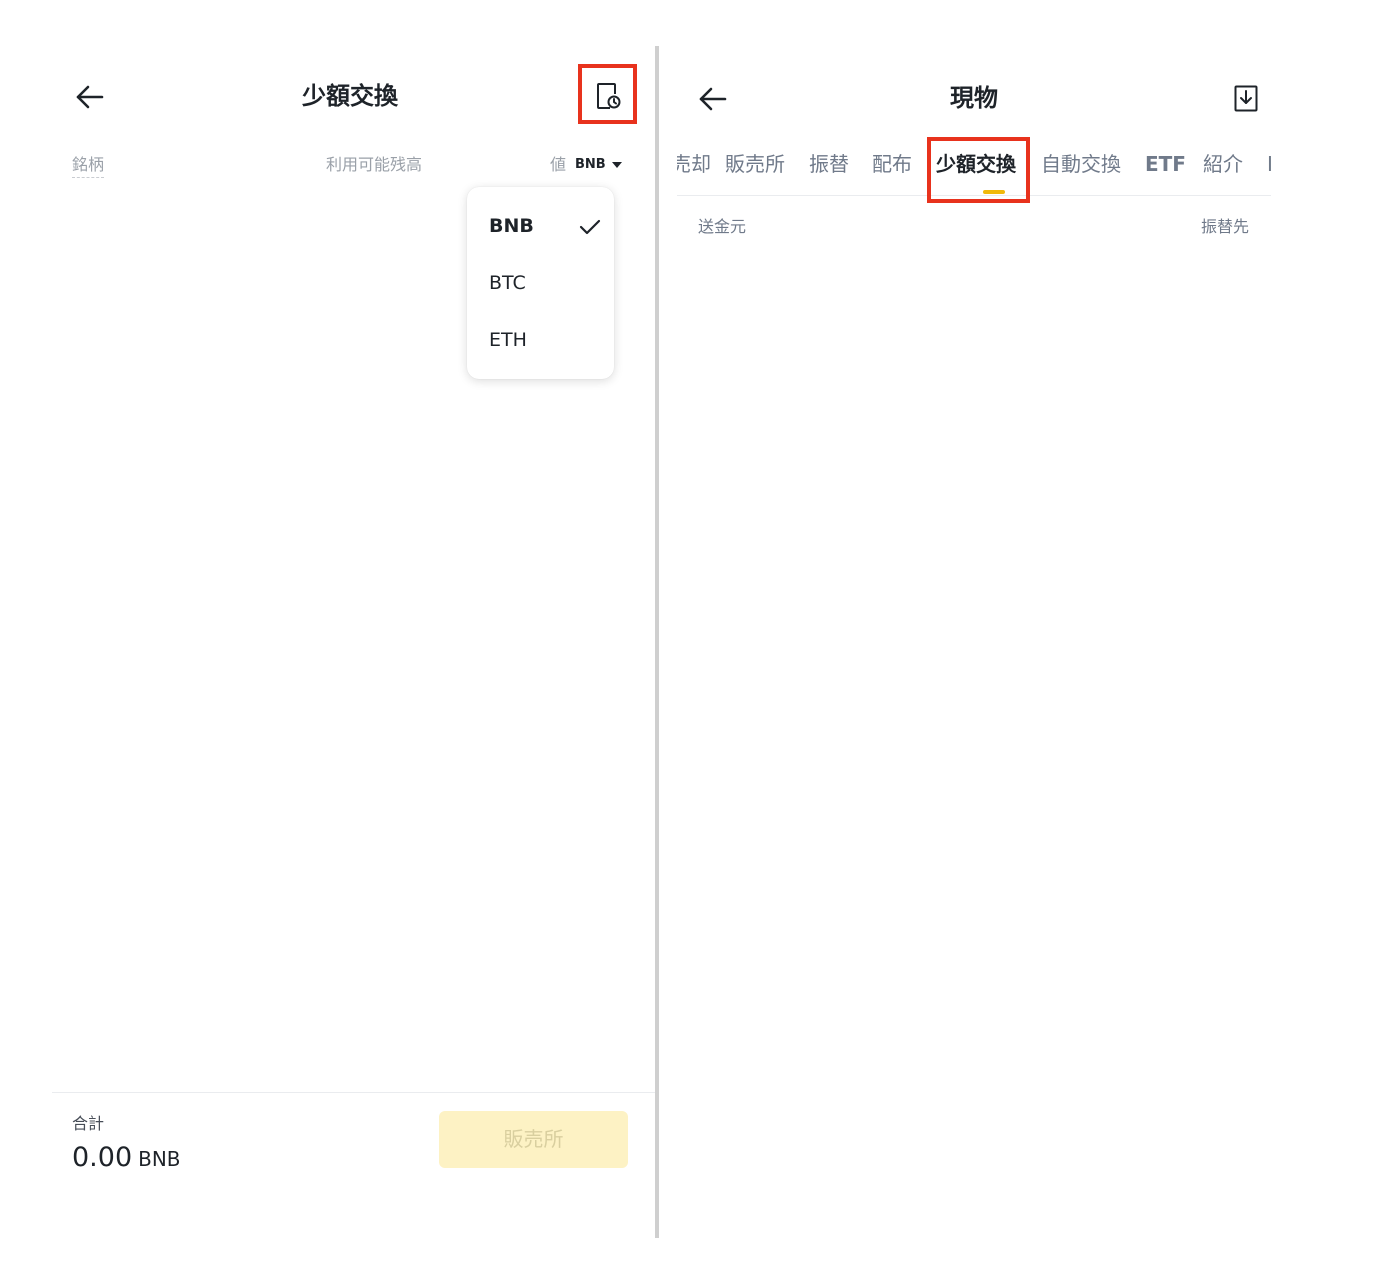 The image size is (1386, 1274). I want to click on download-icon, so click(1246, 98).